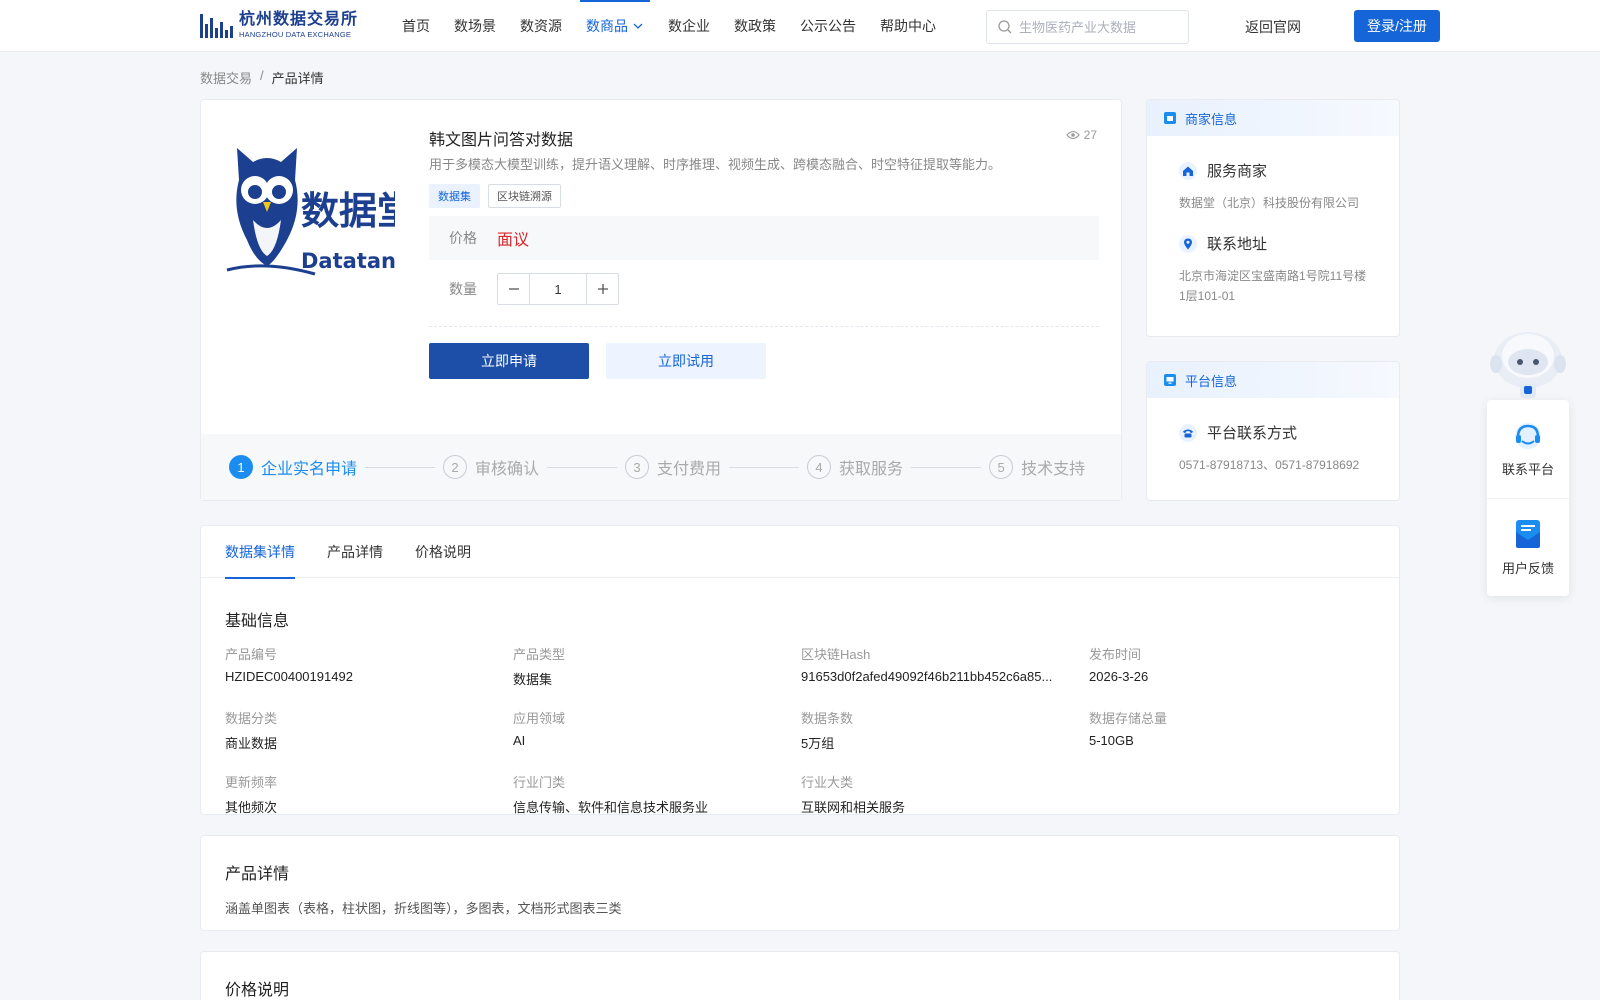 This screenshot has height=1000, width=1600. I want to click on decrement-button, so click(513, 289).